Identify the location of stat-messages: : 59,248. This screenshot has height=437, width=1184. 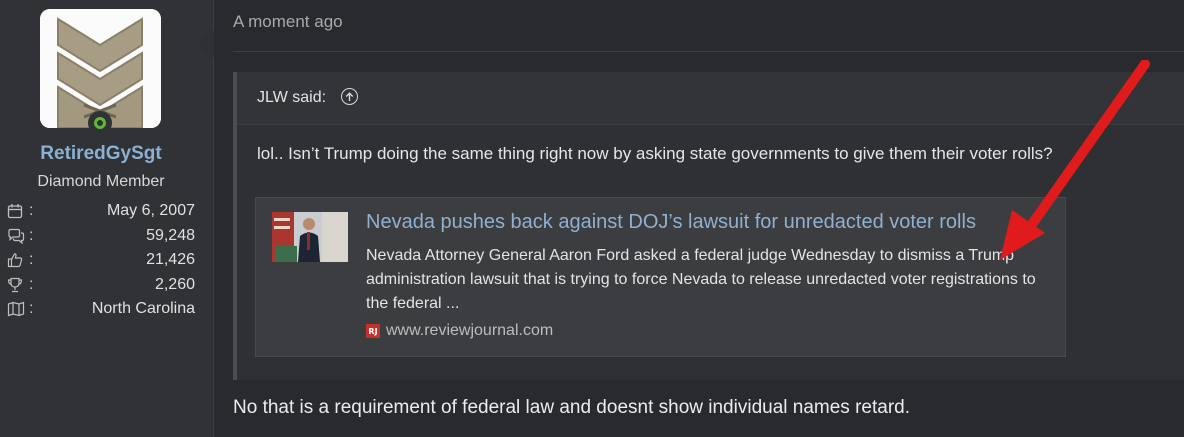
(101, 236).